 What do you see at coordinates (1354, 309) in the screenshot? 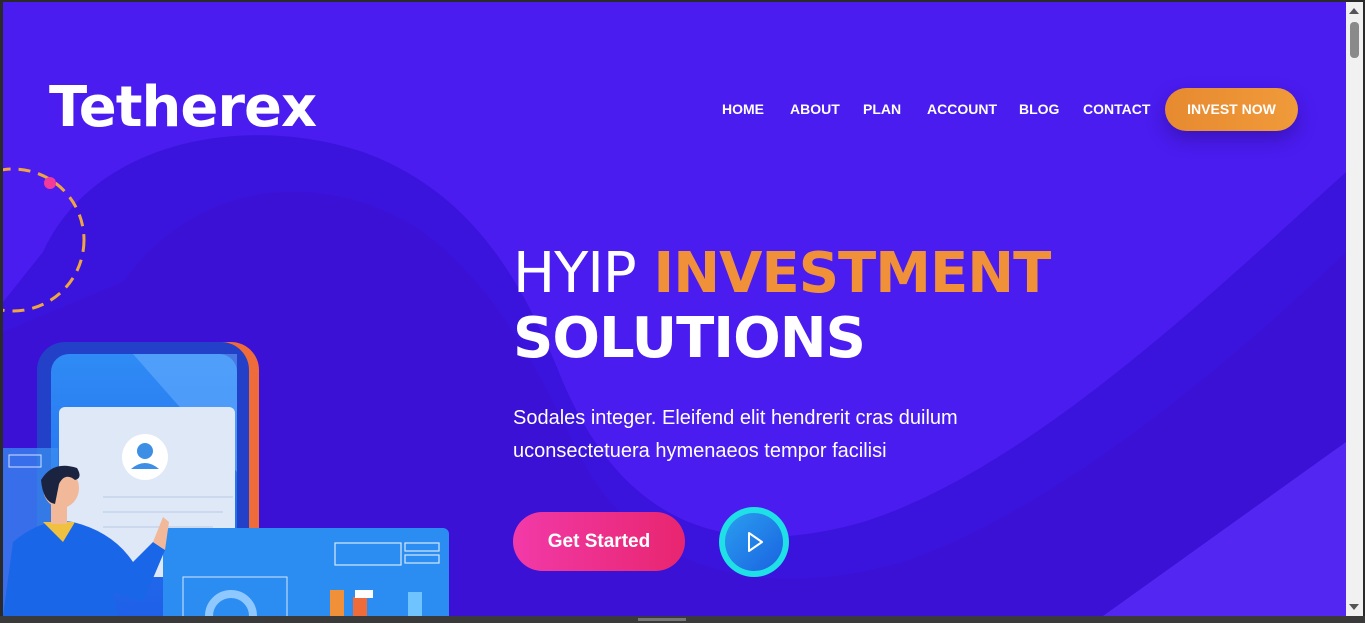
I see `vertical-scrollbar` at bounding box center [1354, 309].